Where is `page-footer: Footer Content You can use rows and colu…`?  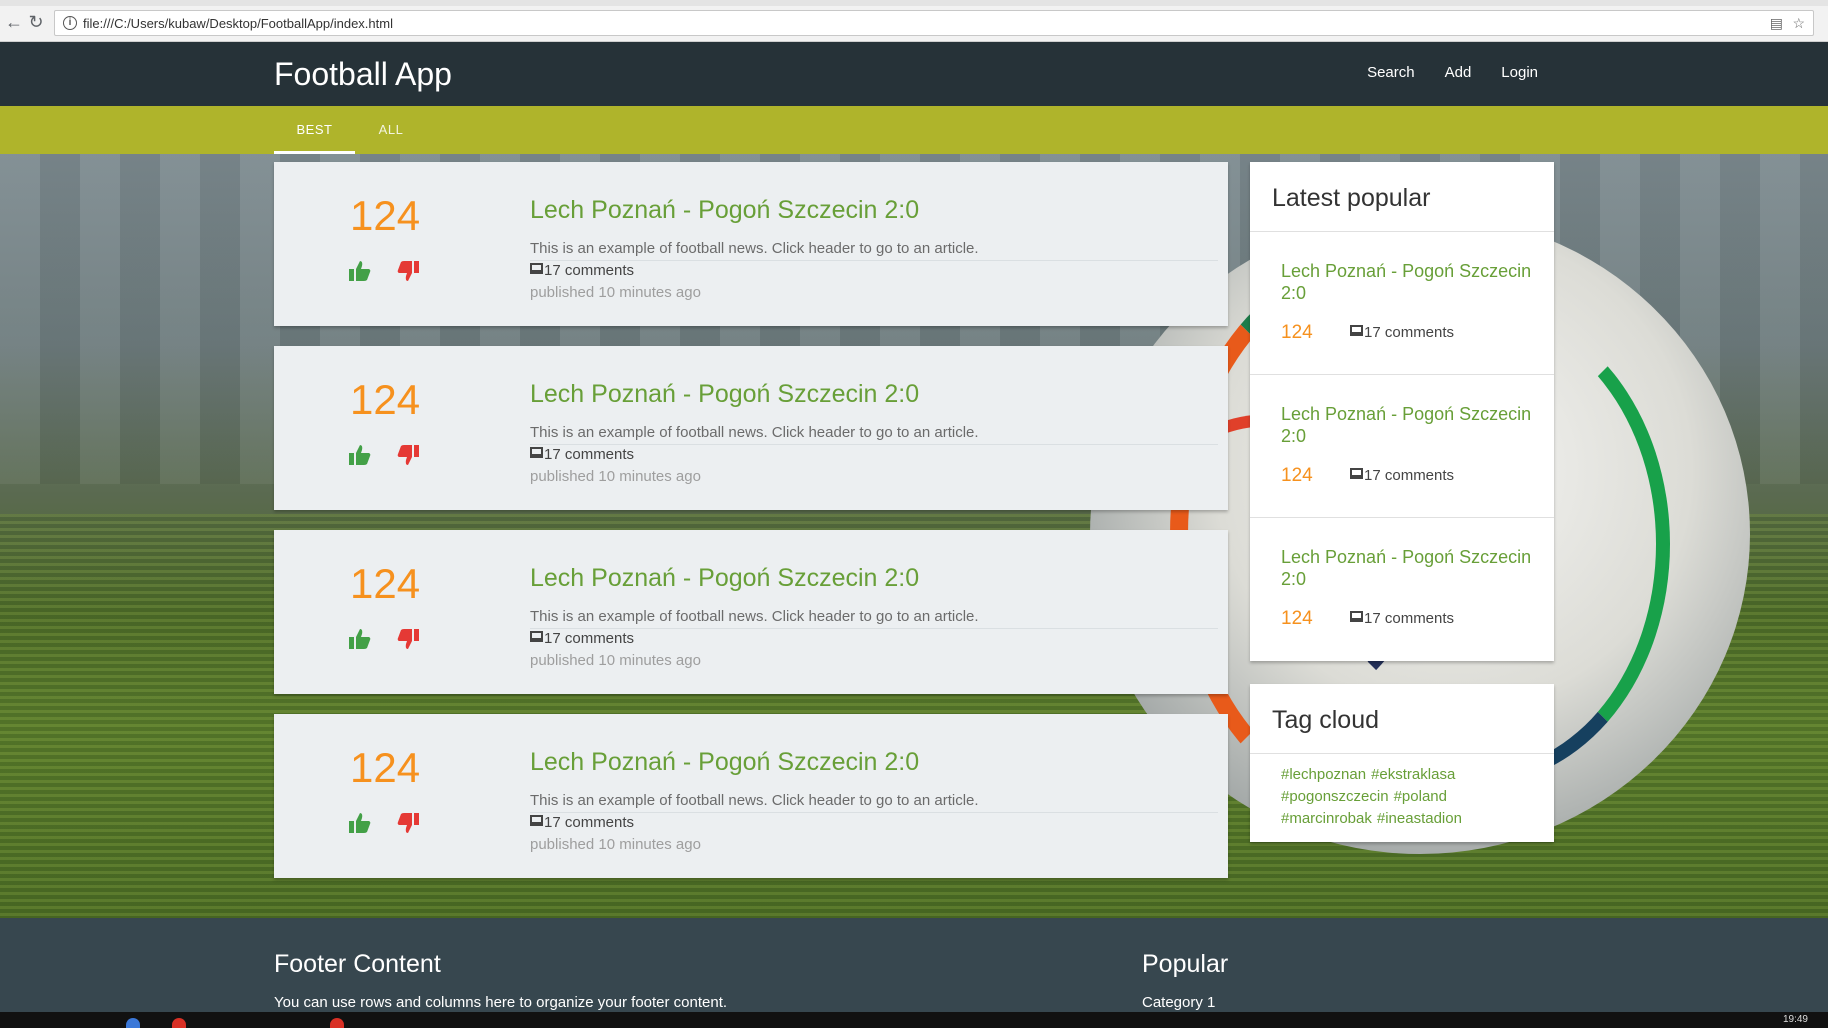
page-footer: Footer Content You can use rows and colu… is located at coordinates (914, 965).